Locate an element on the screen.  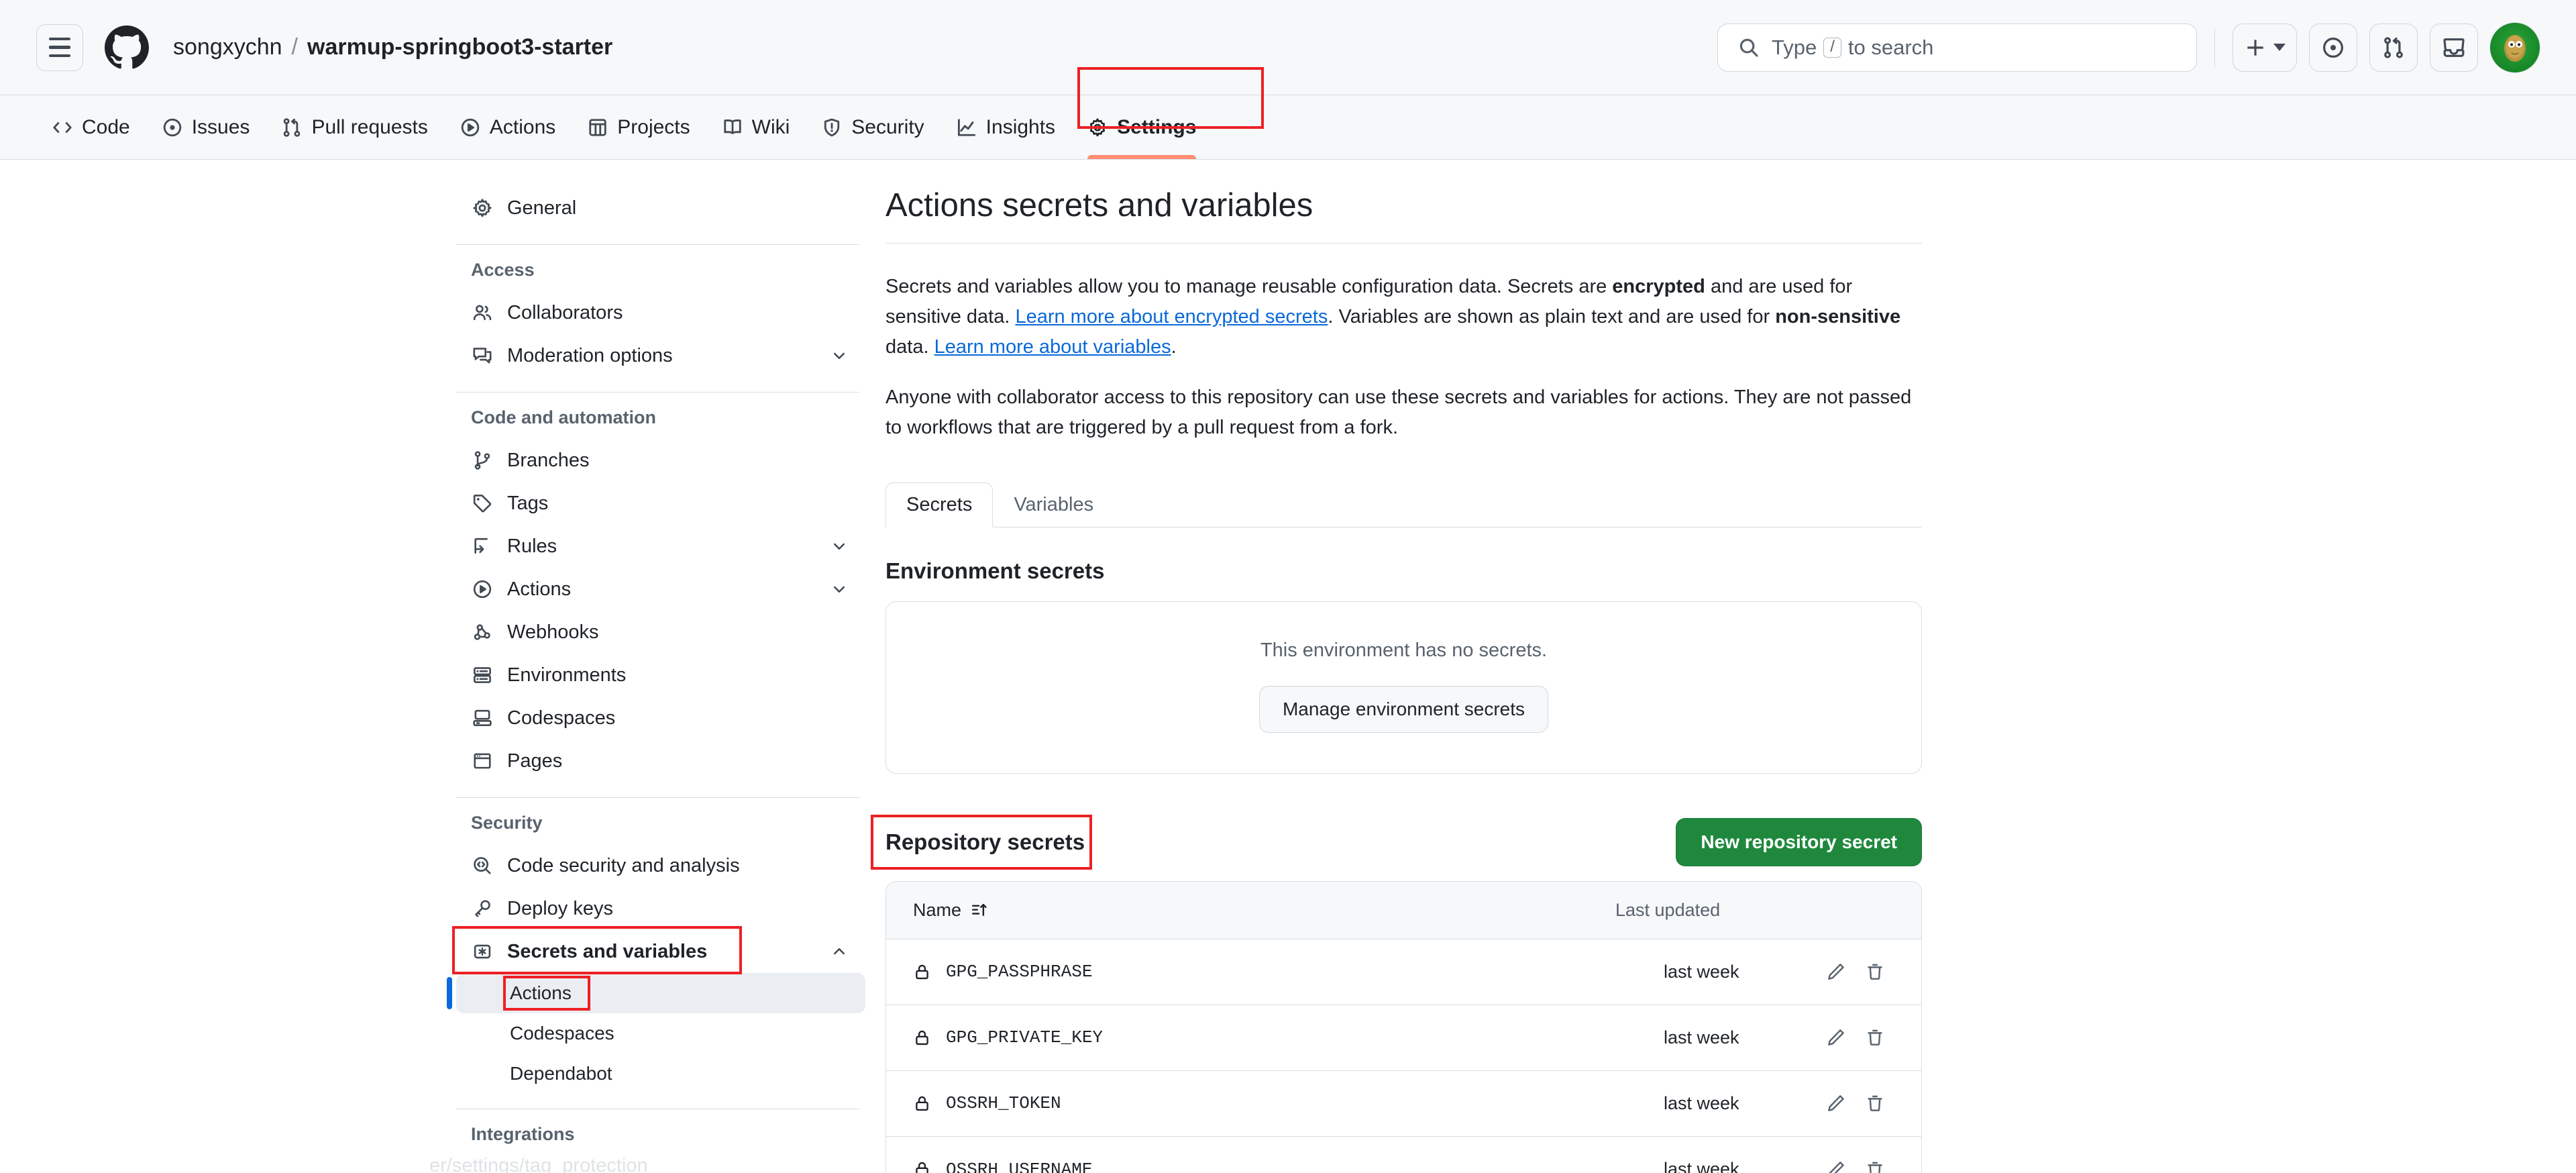
codespaces-icon is located at coordinates (482, 718).